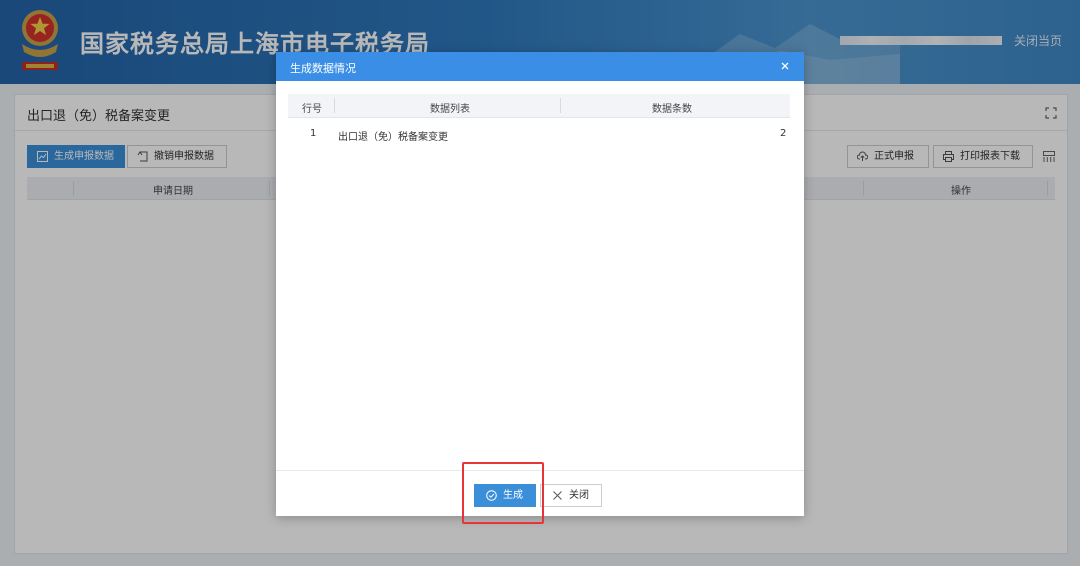 The width and height of the screenshot is (1080, 566). What do you see at coordinates (323, 68) in the screenshot?
I see `dialog-title: 生成数据情况` at bounding box center [323, 68].